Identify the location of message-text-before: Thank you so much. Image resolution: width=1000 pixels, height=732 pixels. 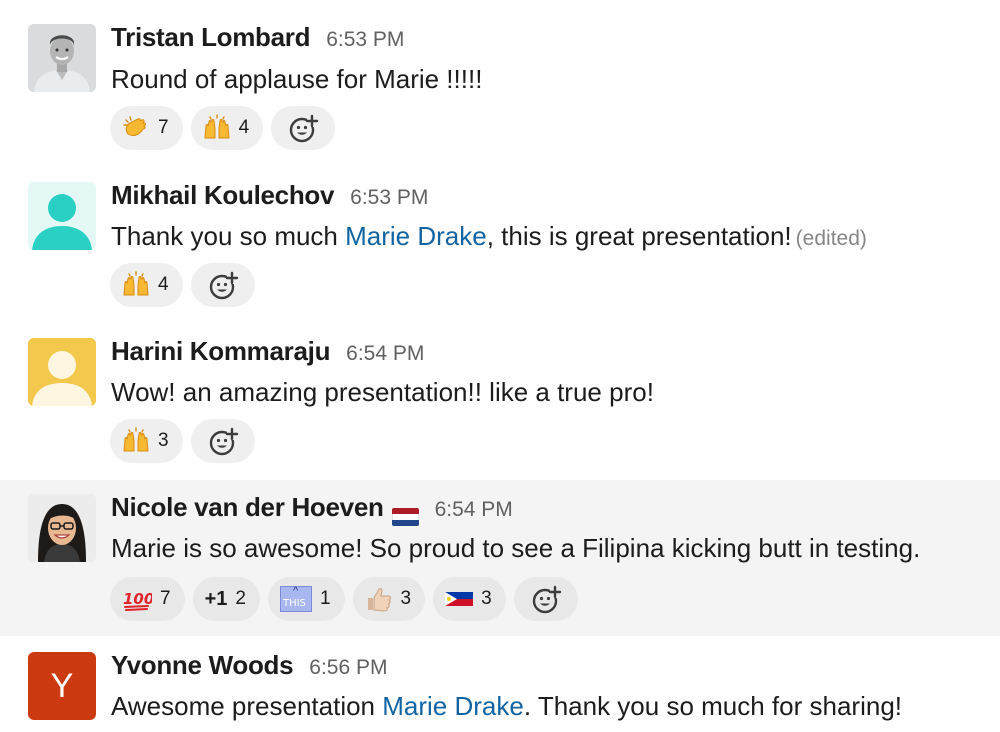
(228, 236).